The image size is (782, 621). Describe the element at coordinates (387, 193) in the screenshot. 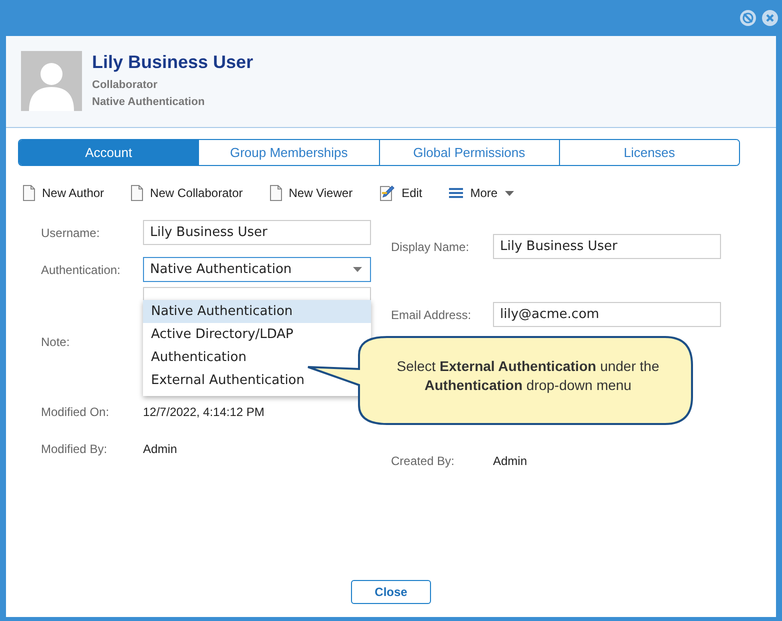

I see `edit-icon` at that location.